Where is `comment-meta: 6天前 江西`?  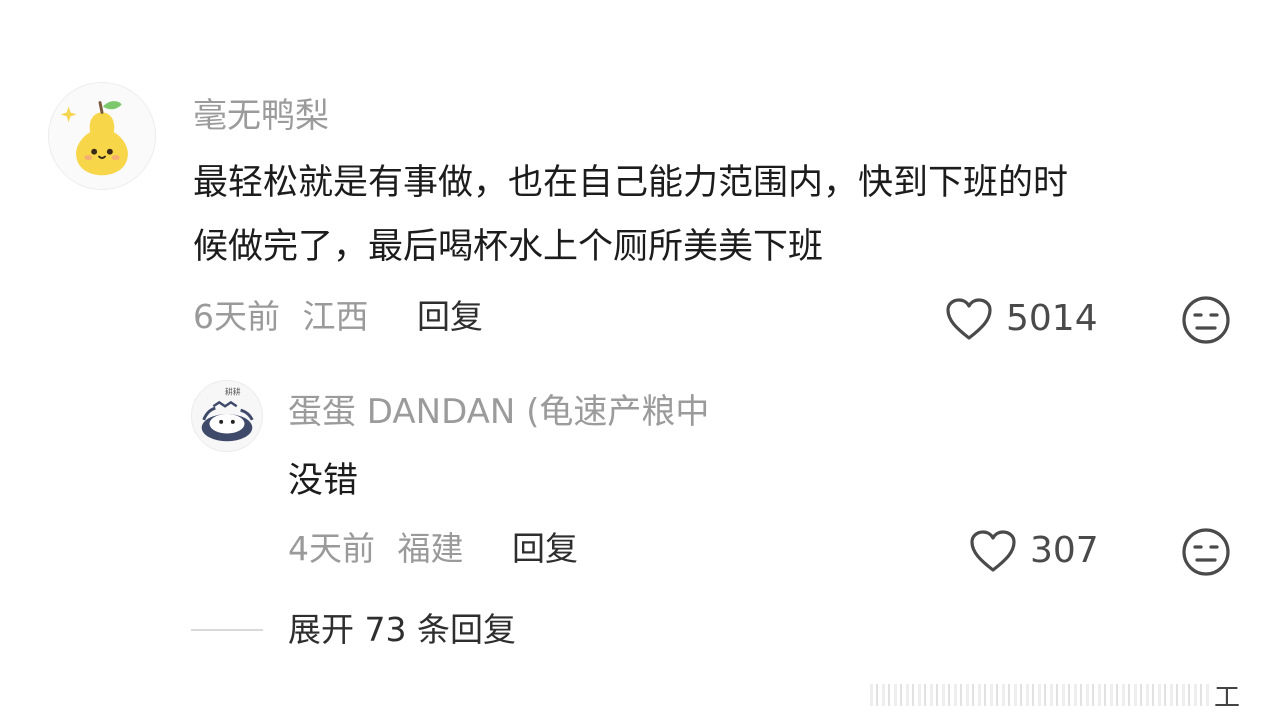
comment-meta: 6天前 江西 is located at coordinates (281, 317).